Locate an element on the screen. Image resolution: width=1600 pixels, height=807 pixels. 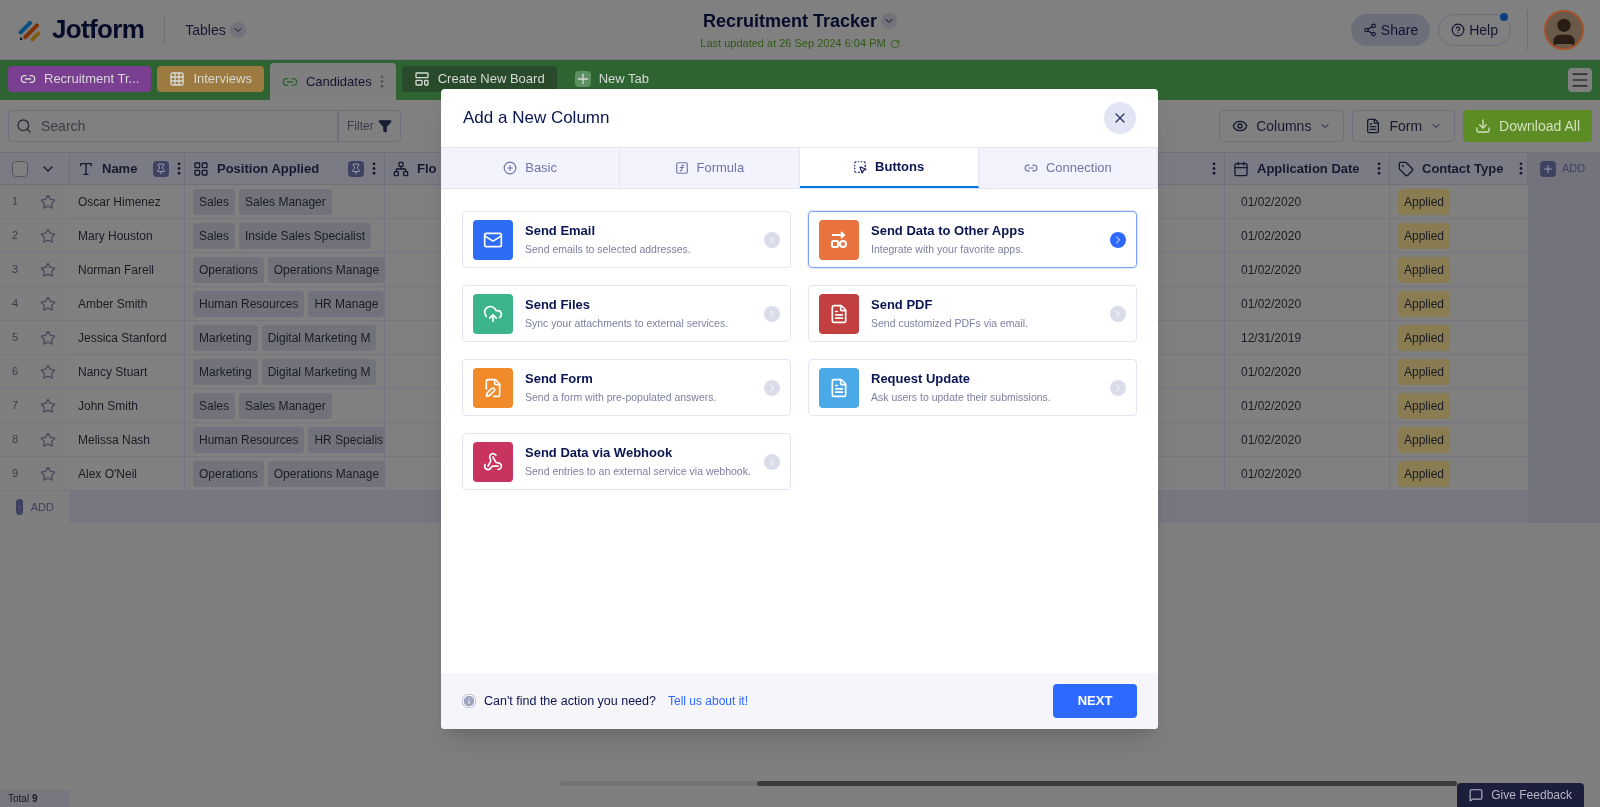
product-dropdown: Tables is located at coordinates (215, 29).